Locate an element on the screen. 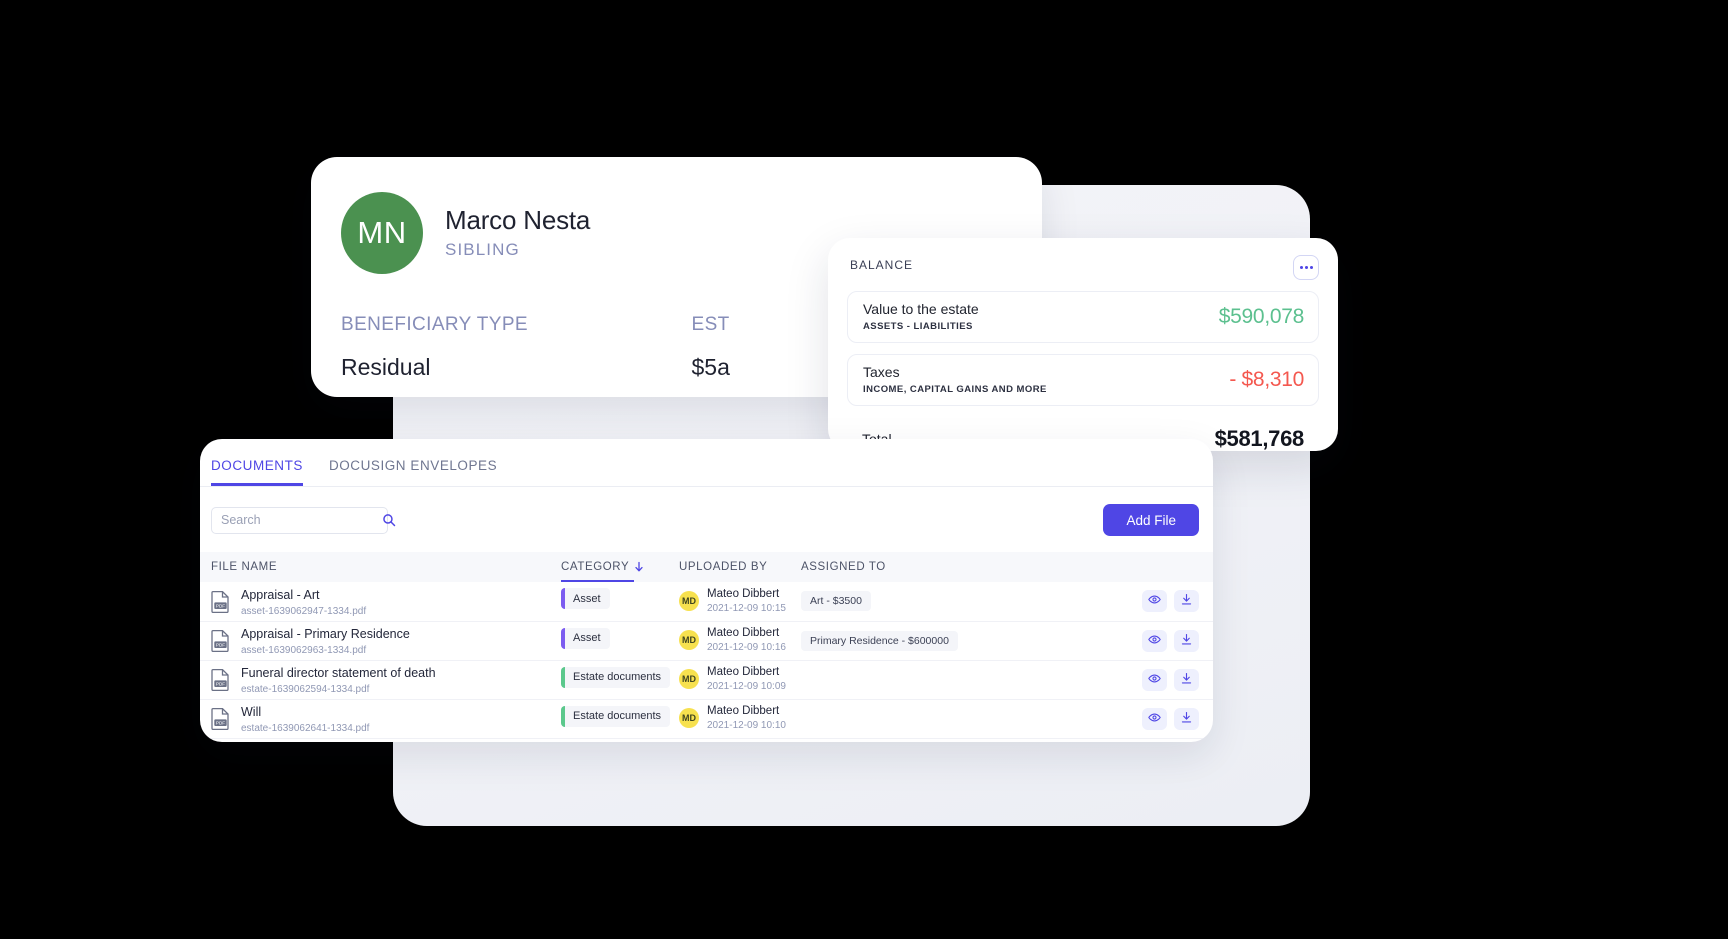 Image resolution: width=1728 pixels, height=939 pixels. file-name: Appraisal - Primary Residence is located at coordinates (325, 633).